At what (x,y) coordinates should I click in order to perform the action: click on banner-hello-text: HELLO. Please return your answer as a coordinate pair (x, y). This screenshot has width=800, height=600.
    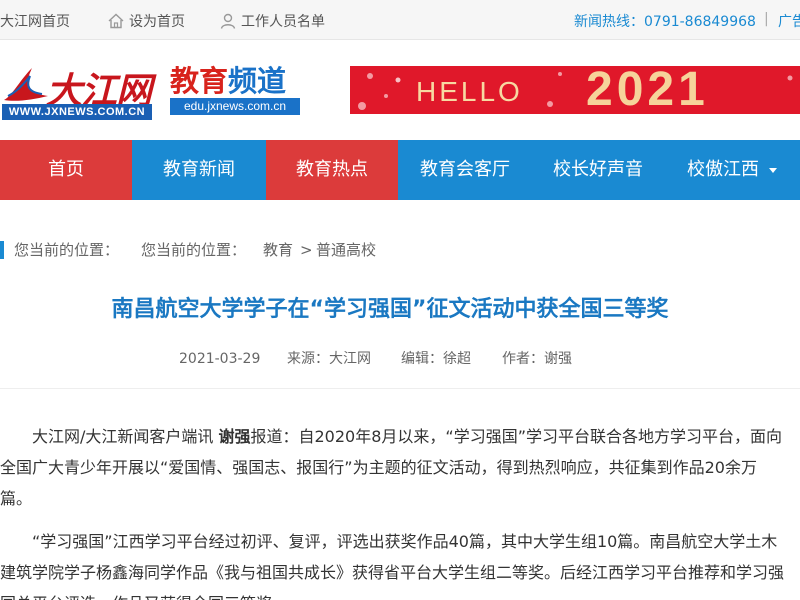
    Looking at the image, I should click on (469, 91).